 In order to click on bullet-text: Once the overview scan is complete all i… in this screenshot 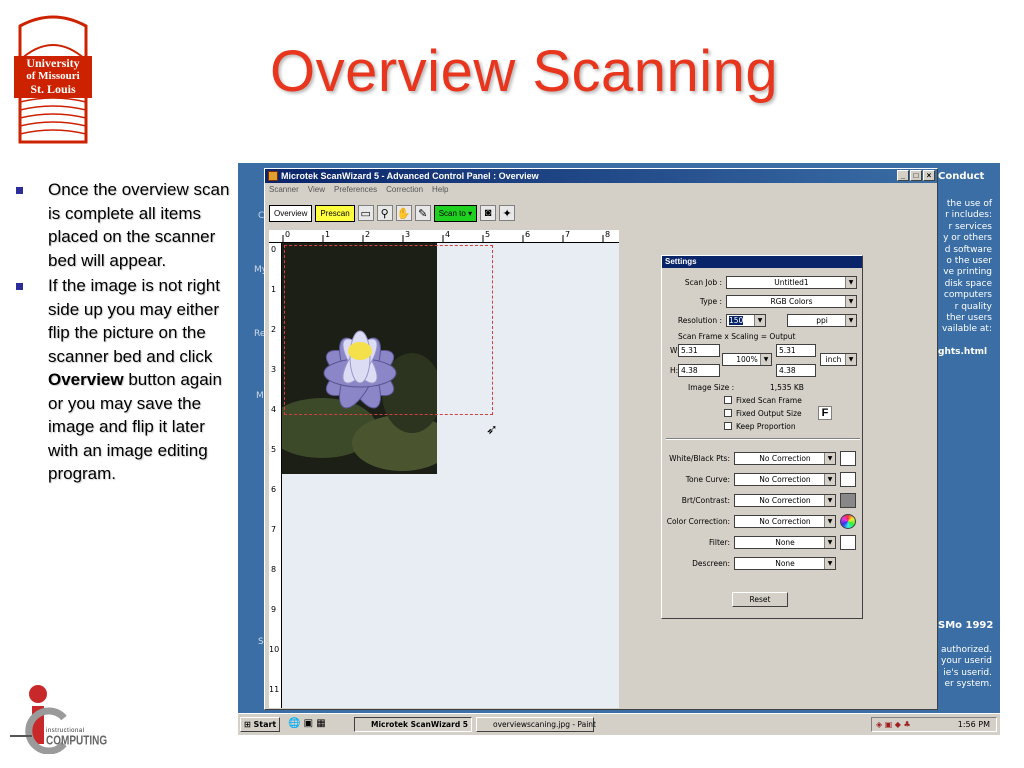, I will do `click(139, 225)`.